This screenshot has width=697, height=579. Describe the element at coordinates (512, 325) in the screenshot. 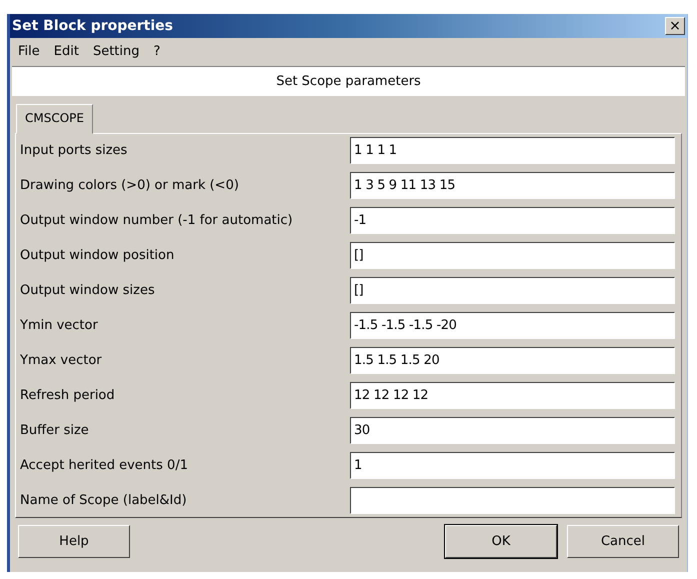

I see `input-field: -1.5 -1.5 -1.5 -20` at that location.